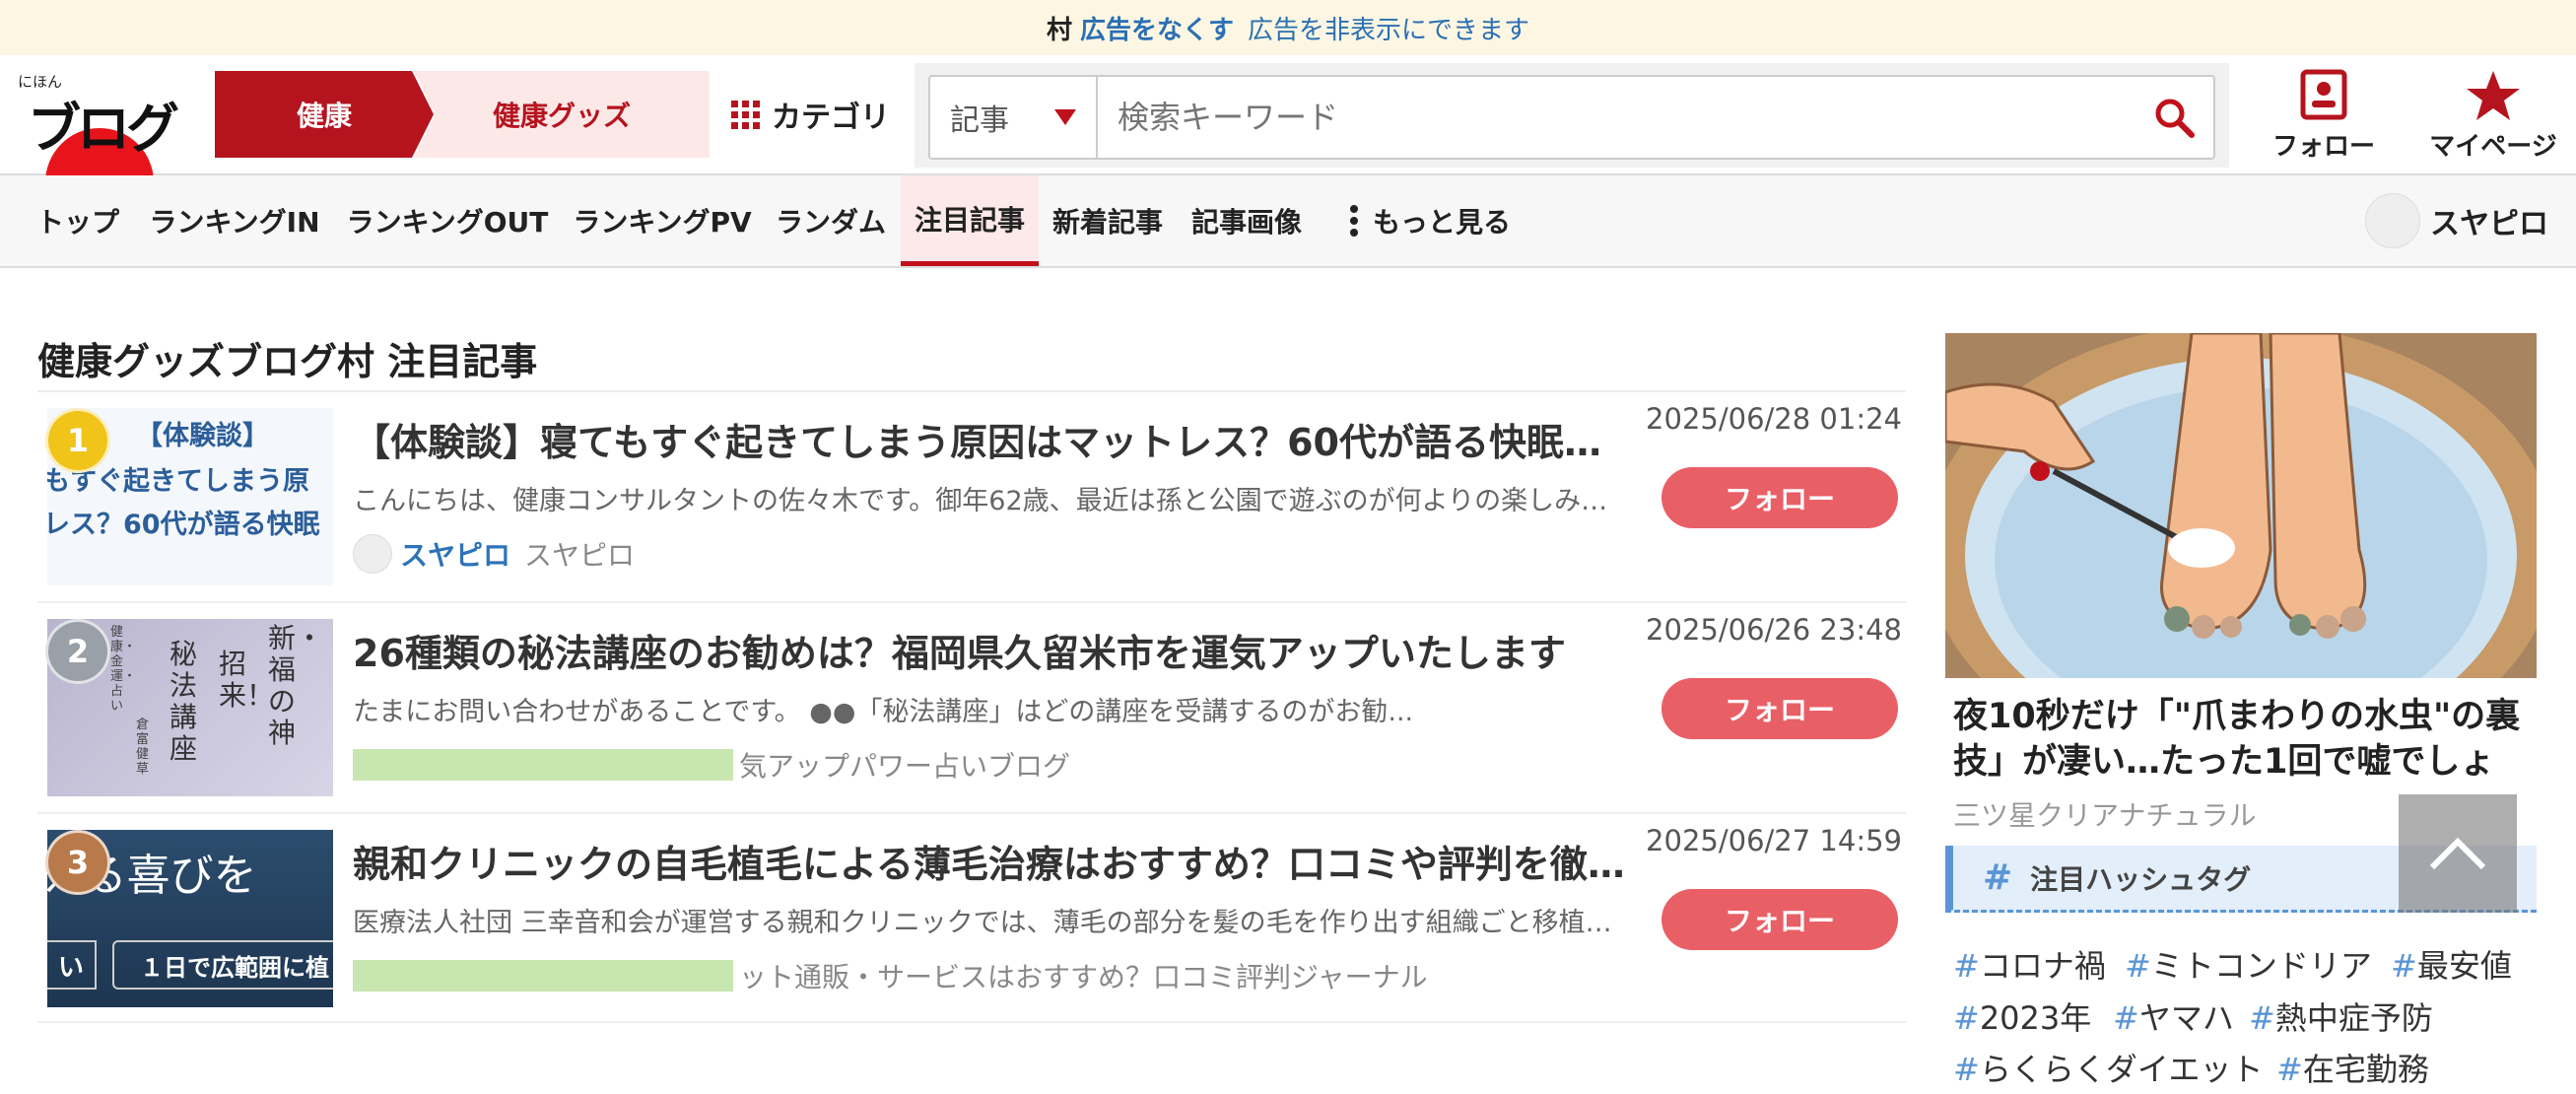 This screenshot has height=1094, width=2576. What do you see at coordinates (2141, 879) in the screenshot?
I see `hashtag-heading-label: 注目ハッシュタグ` at bounding box center [2141, 879].